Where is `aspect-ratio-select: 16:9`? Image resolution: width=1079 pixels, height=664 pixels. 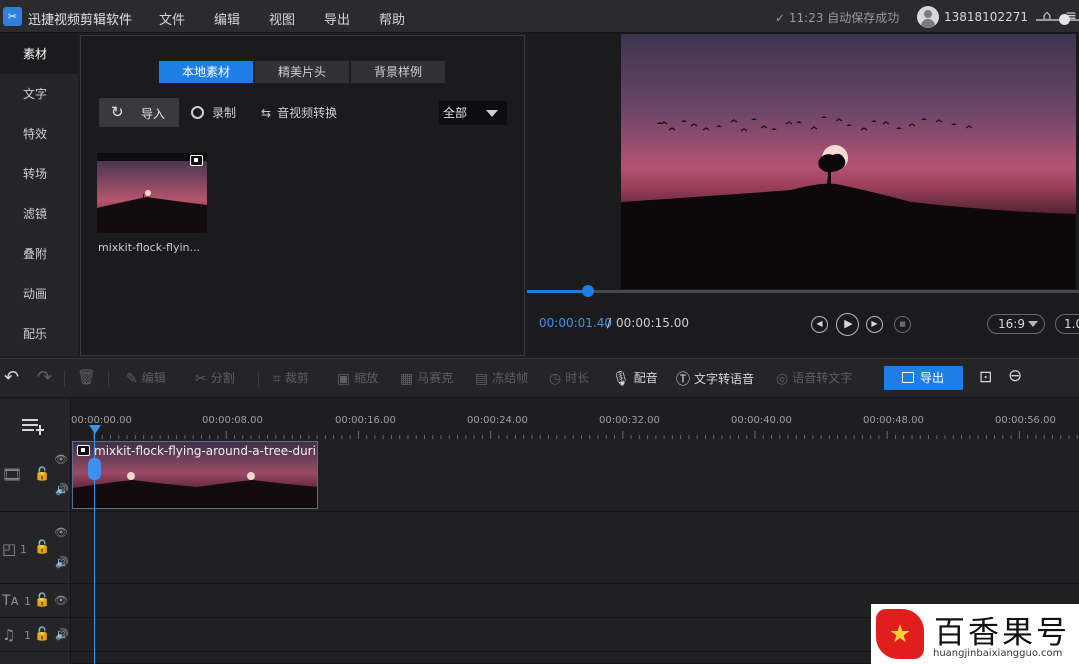 aspect-ratio-select: 16:9 is located at coordinates (1016, 324).